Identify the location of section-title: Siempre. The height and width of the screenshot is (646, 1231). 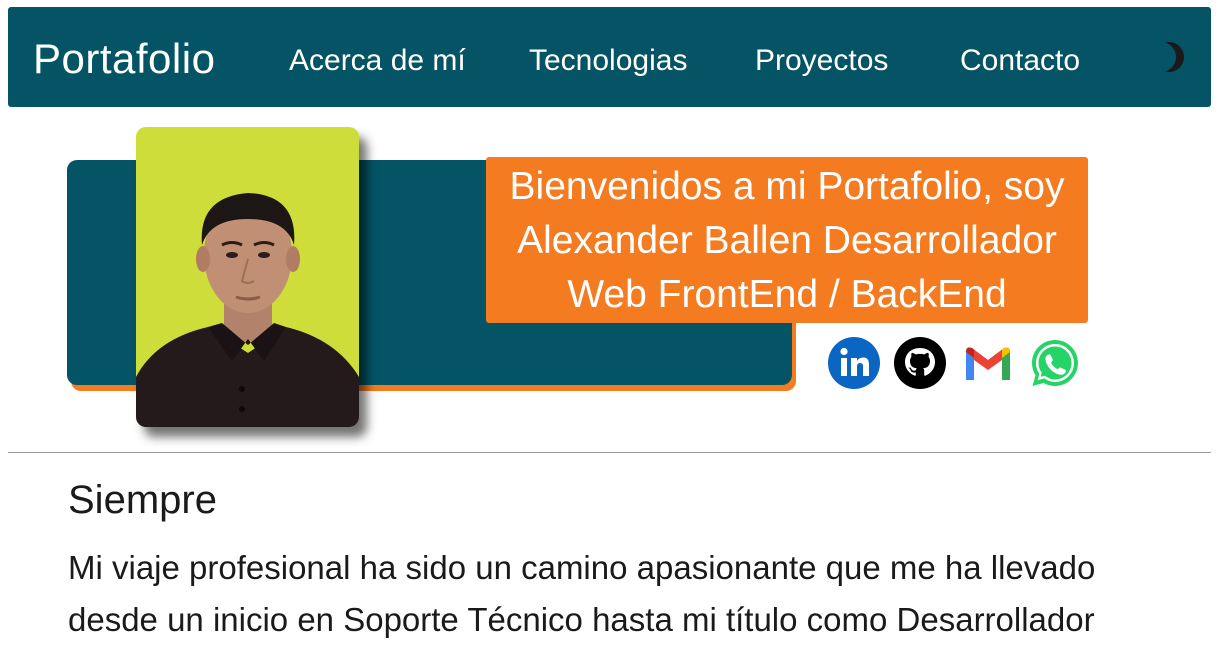
(142, 500).